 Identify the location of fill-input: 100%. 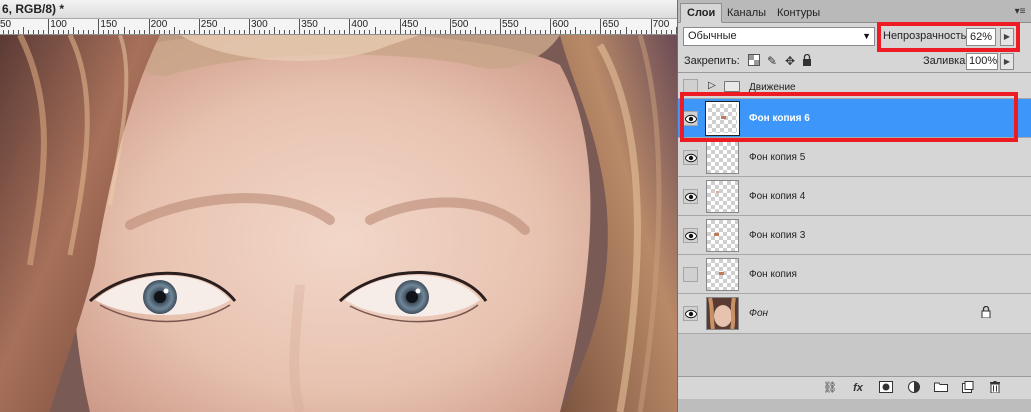
(982, 61).